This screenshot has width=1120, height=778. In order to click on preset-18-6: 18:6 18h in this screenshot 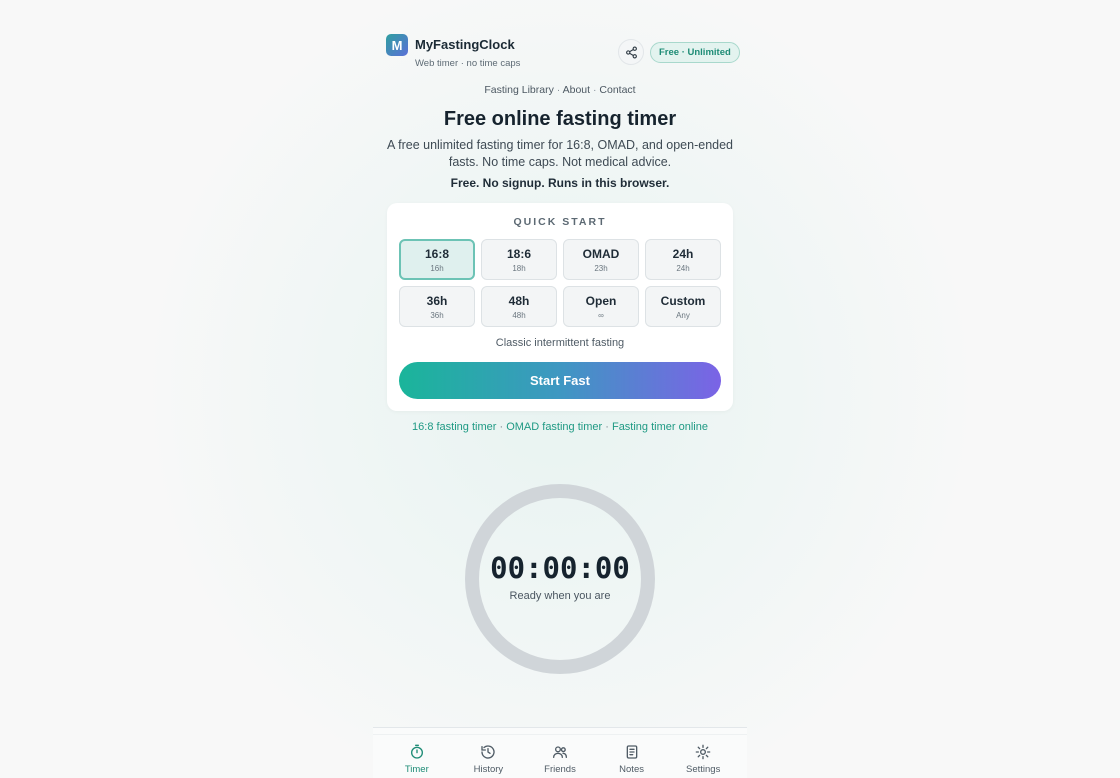, I will do `click(519, 259)`.